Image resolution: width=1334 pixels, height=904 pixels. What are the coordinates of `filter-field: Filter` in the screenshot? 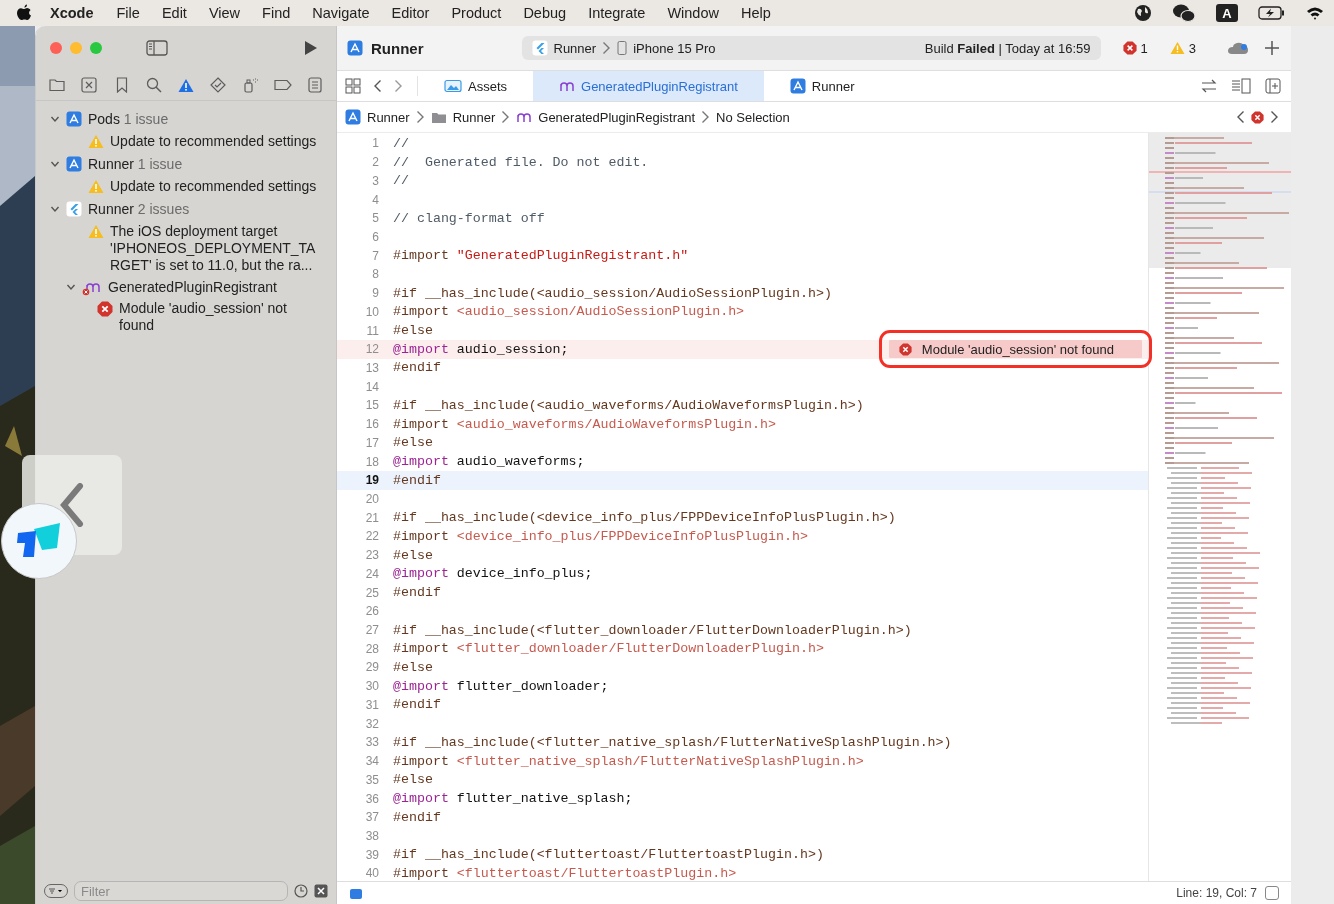 It's located at (181, 891).